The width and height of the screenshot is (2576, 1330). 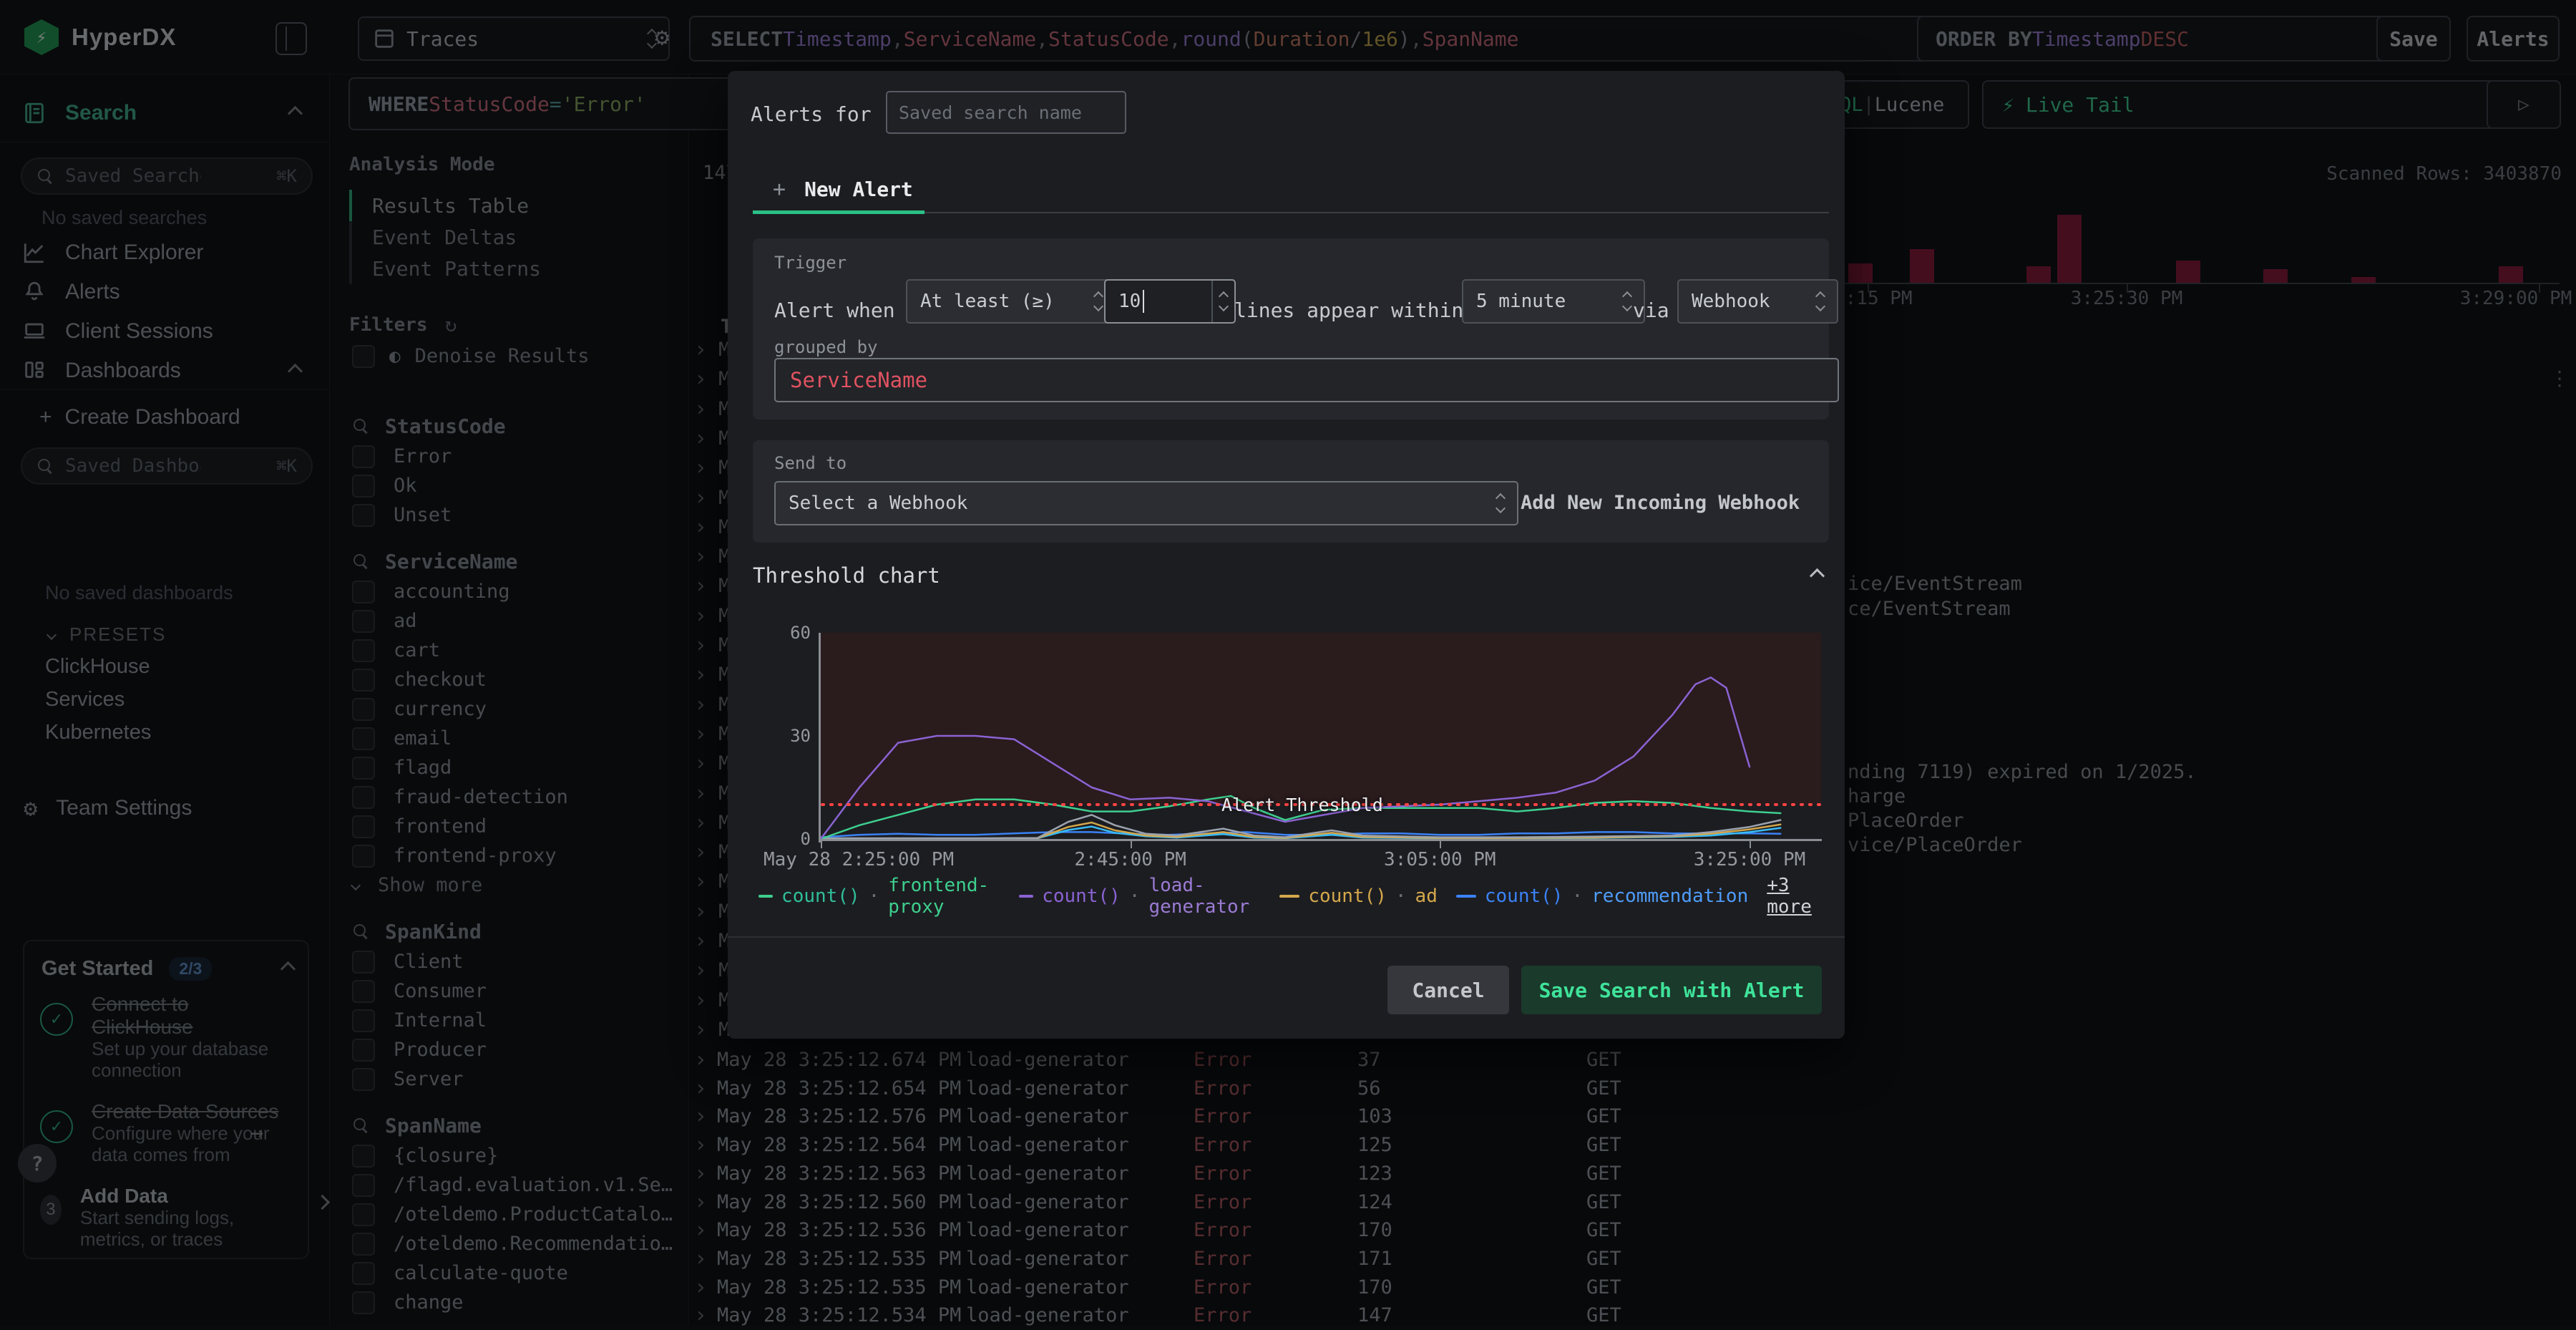 What do you see at coordinates (859, 859) in the screenshot?
I see `x-tick-label: May 28 2:25:00 PM` at bounding box center [859, 859].